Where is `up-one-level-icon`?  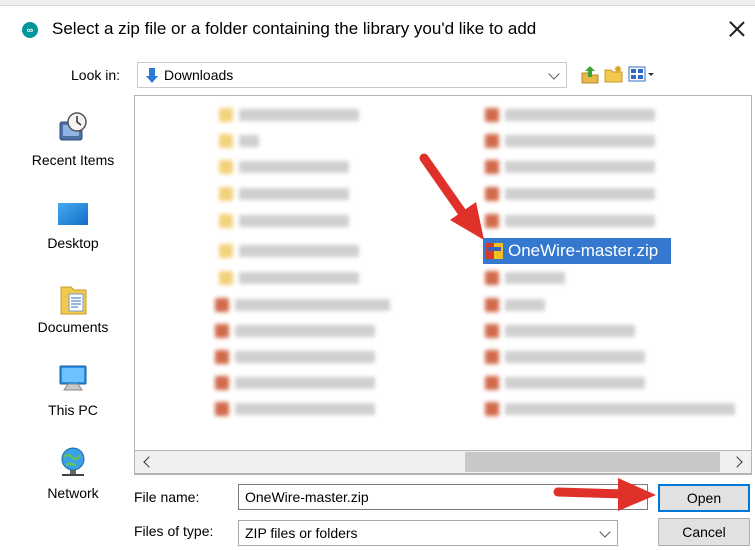
up-one-level-icon is located at coordinates (590, 74).